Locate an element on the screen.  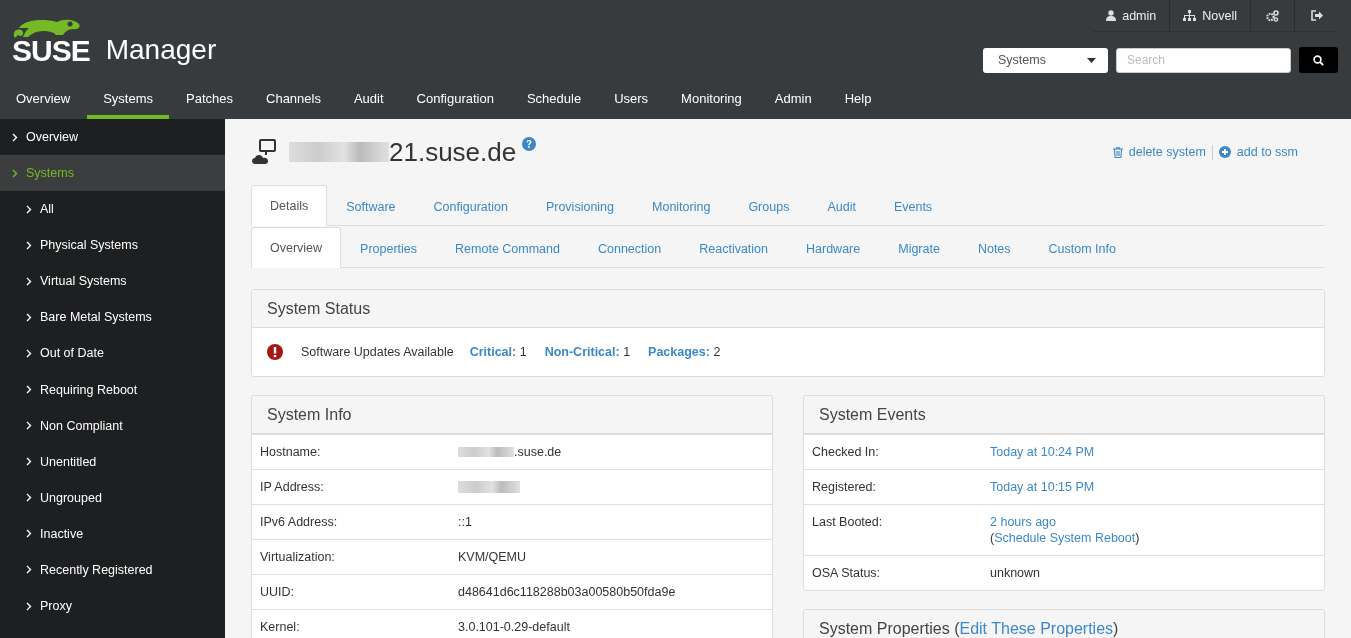
nav-tab: Help is located at coordinates (858, 100).